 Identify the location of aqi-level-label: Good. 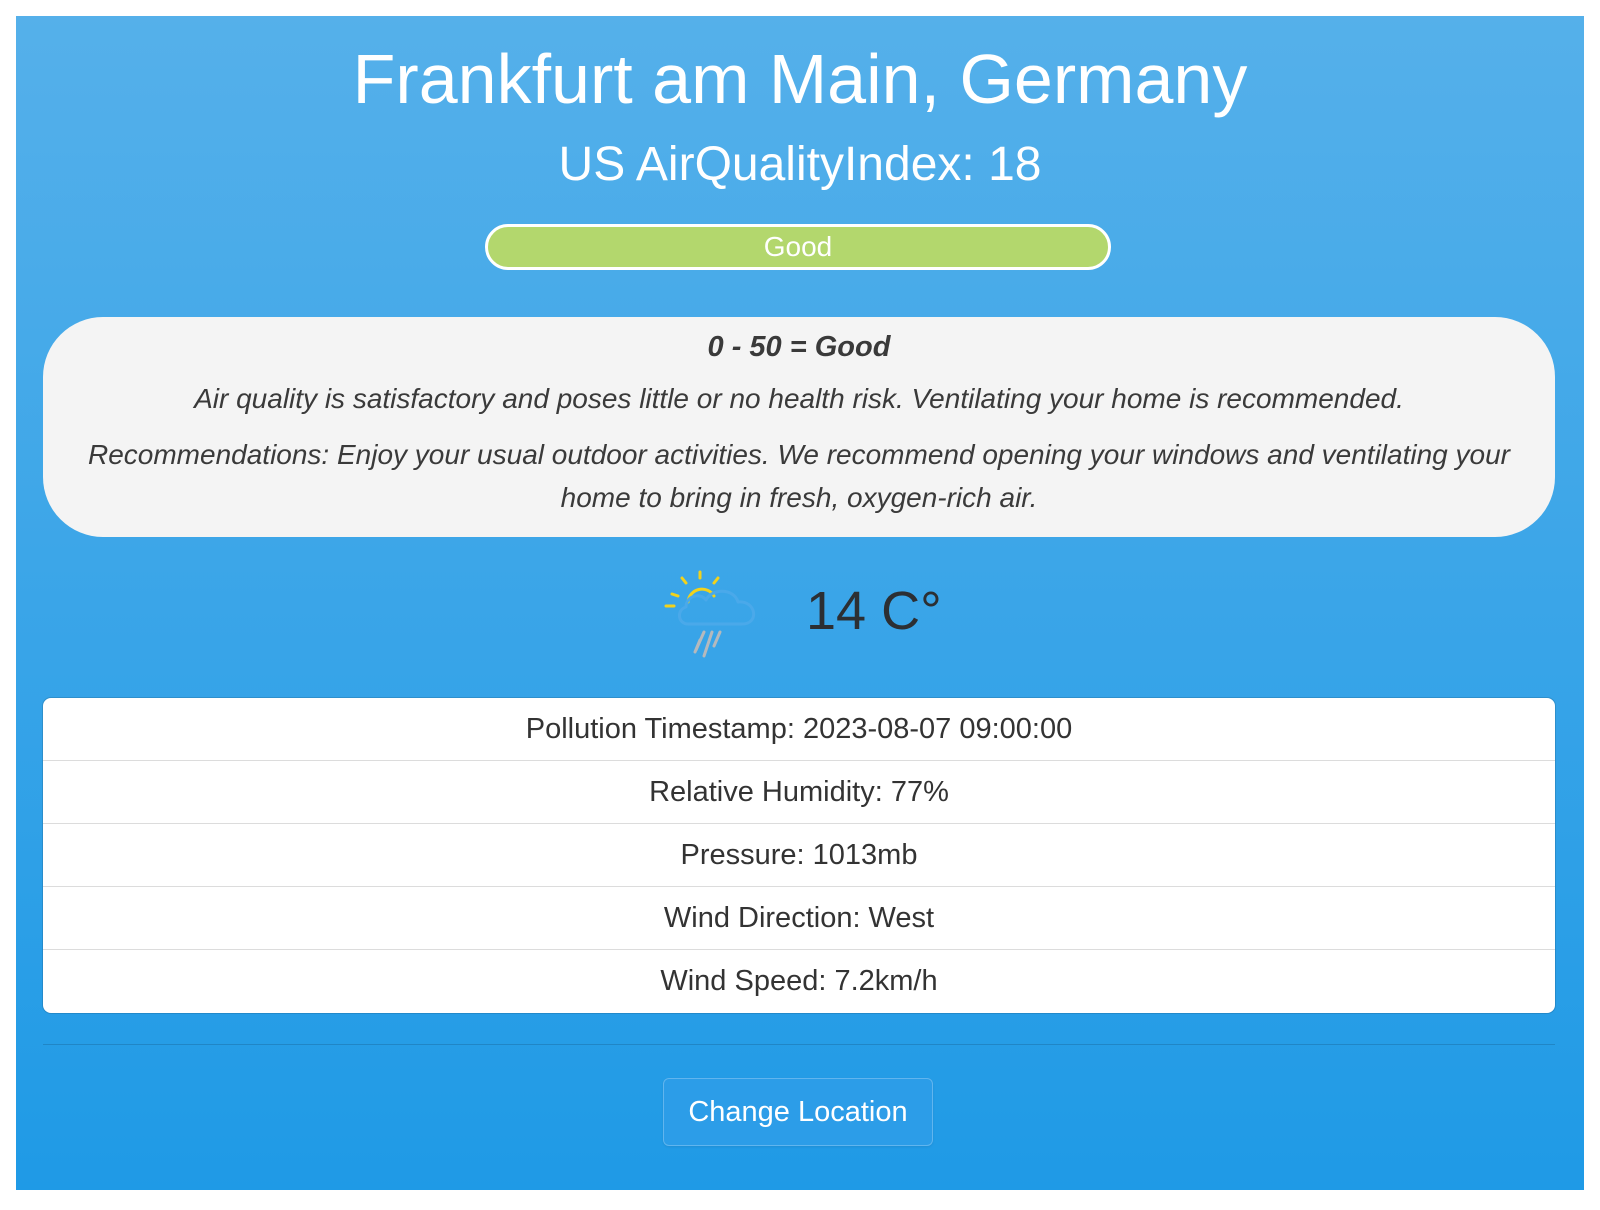
(798, 246).